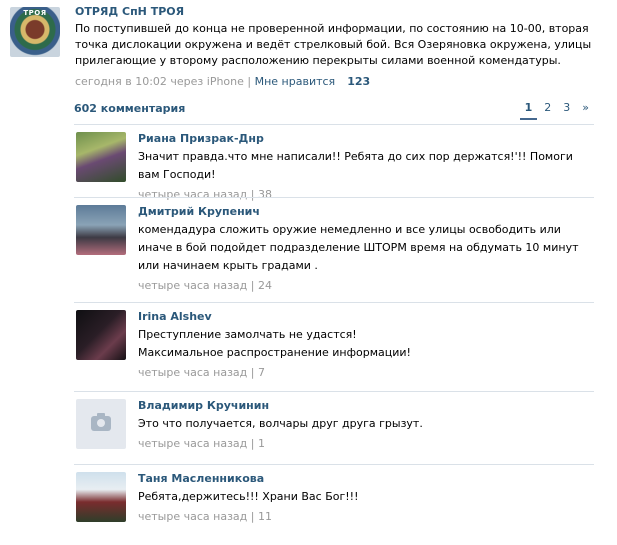 This screenshot has width=617, height=545. I want to click on camera-icon, so click(101, 422).